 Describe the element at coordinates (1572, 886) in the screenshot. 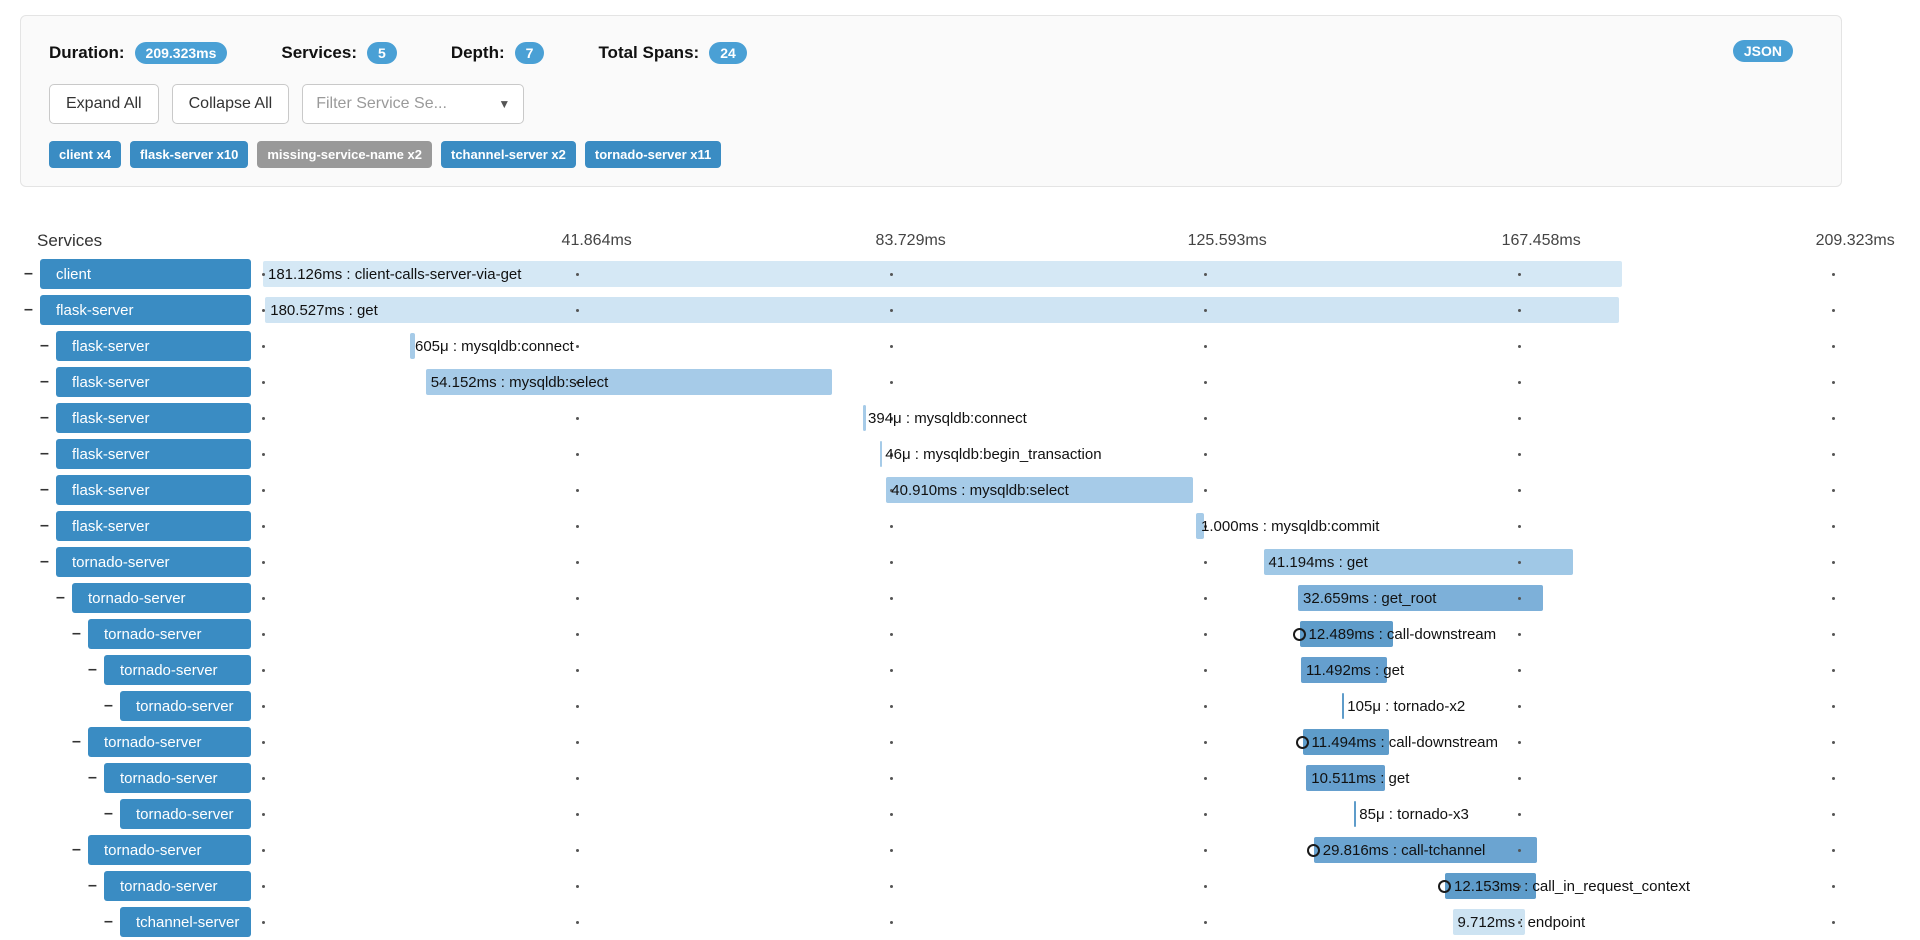

I see `span-label-text: 12.153ms : call_in_request_context` at that location.